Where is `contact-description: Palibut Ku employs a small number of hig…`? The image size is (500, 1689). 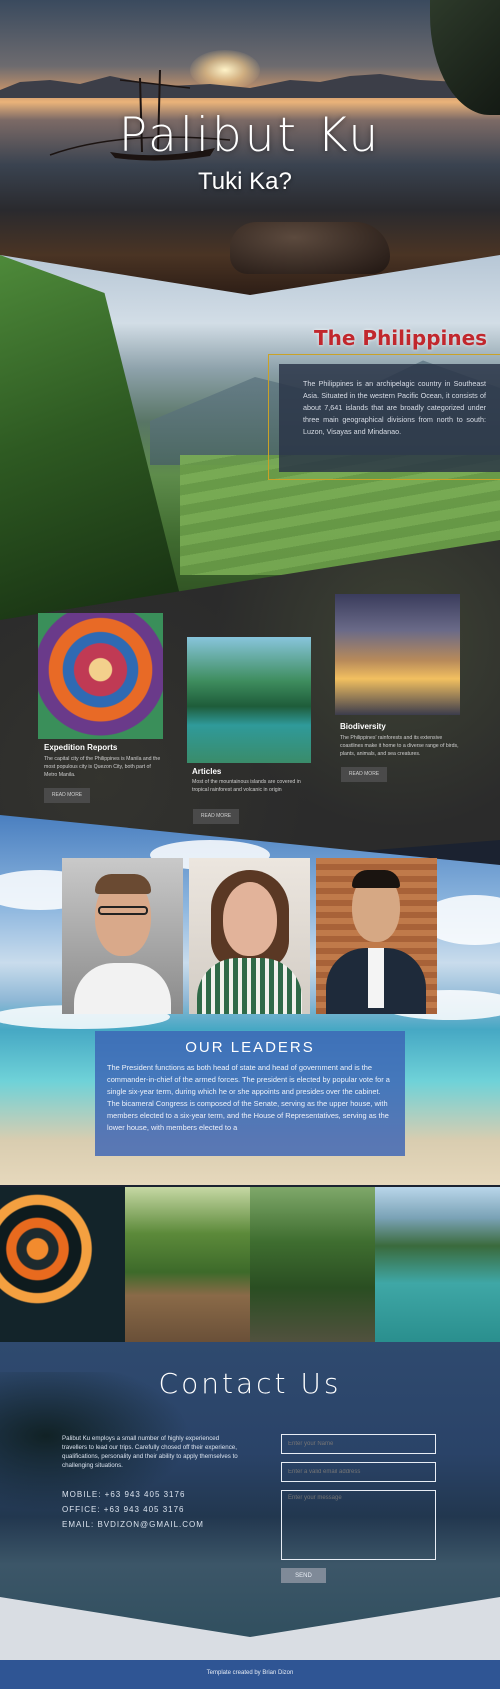 contact-description: Palibut Ku employs a small number of hig… is located at coordinates (150, 1452).